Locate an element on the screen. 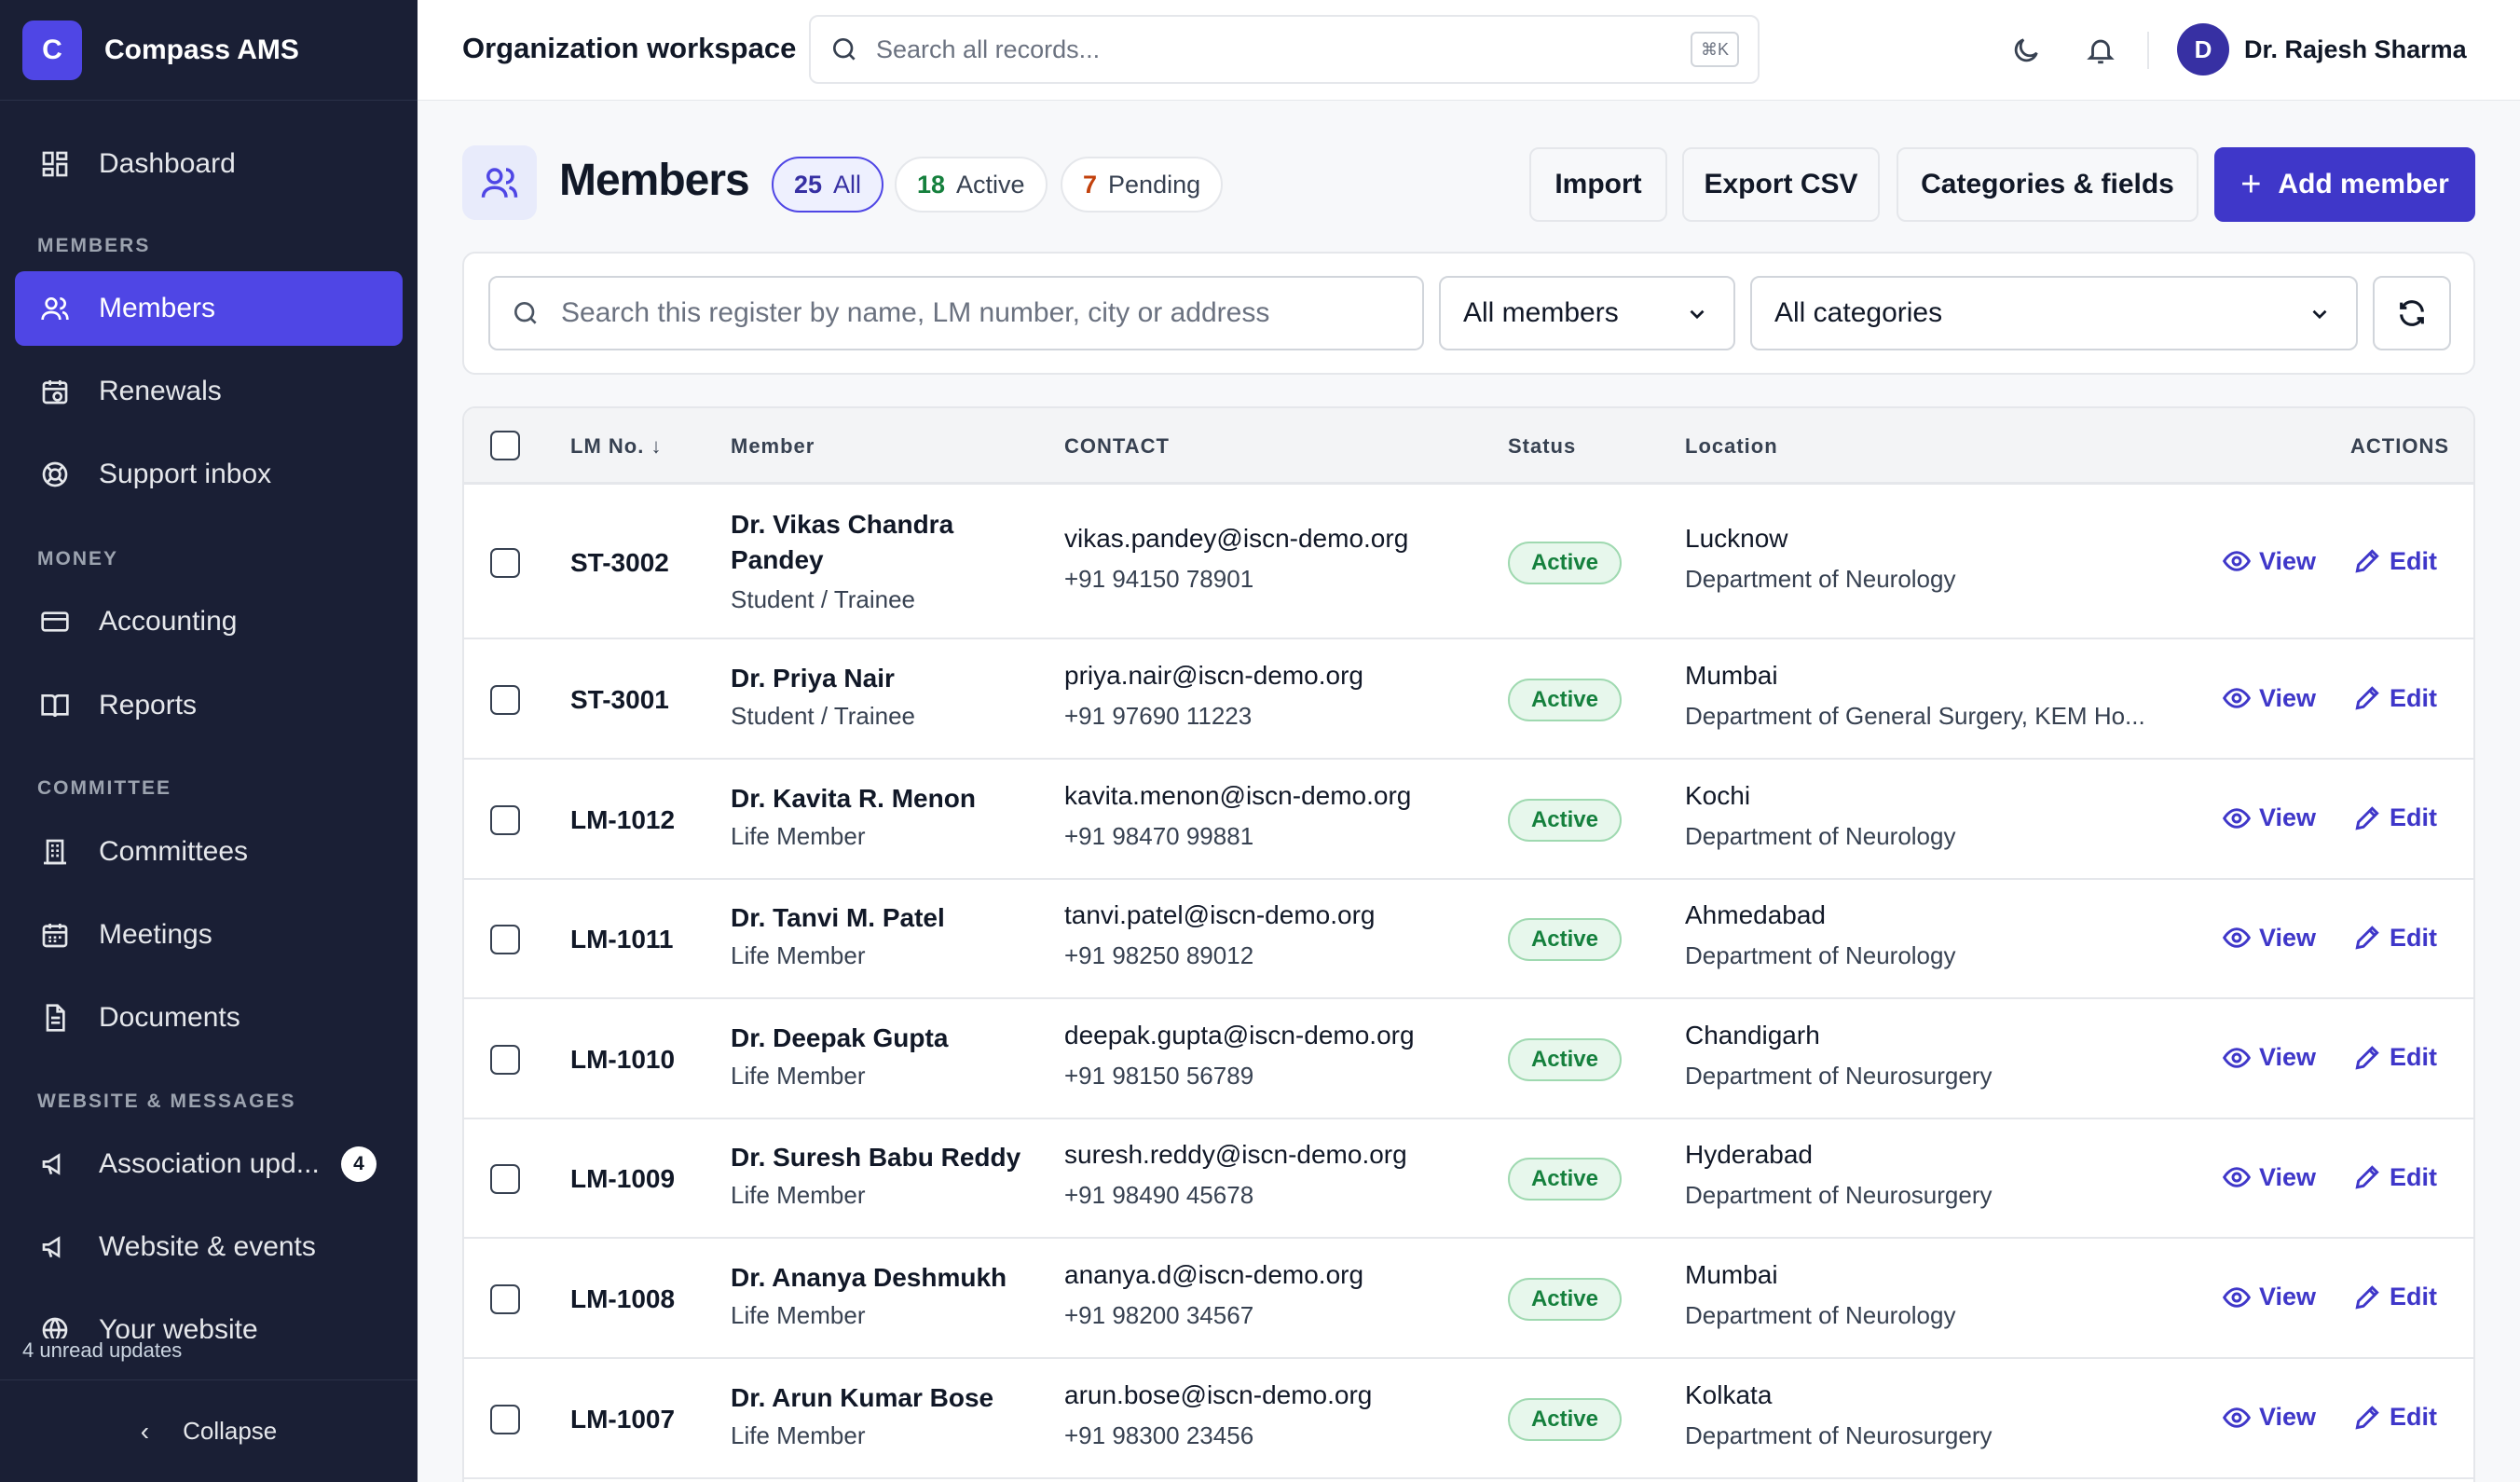 This screenshot has height=1482, width=2520. sidebar-item-reports: Reports is located at coordinates (209, 705).